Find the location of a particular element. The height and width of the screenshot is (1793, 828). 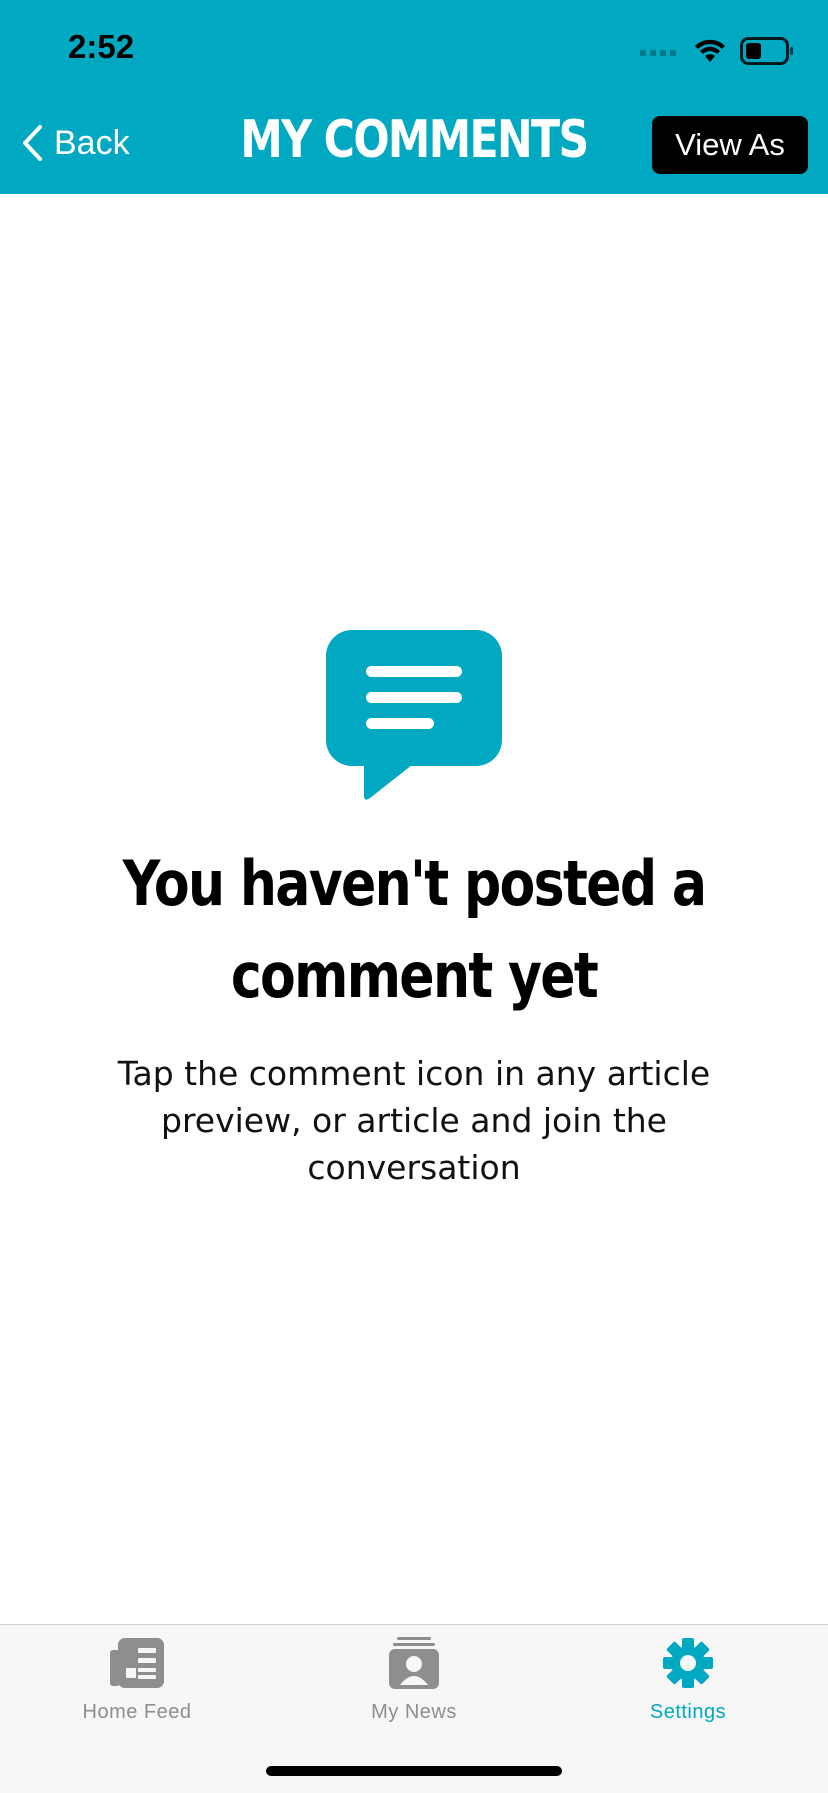

comment-bubble-icon is located at coordinates (414, 715).